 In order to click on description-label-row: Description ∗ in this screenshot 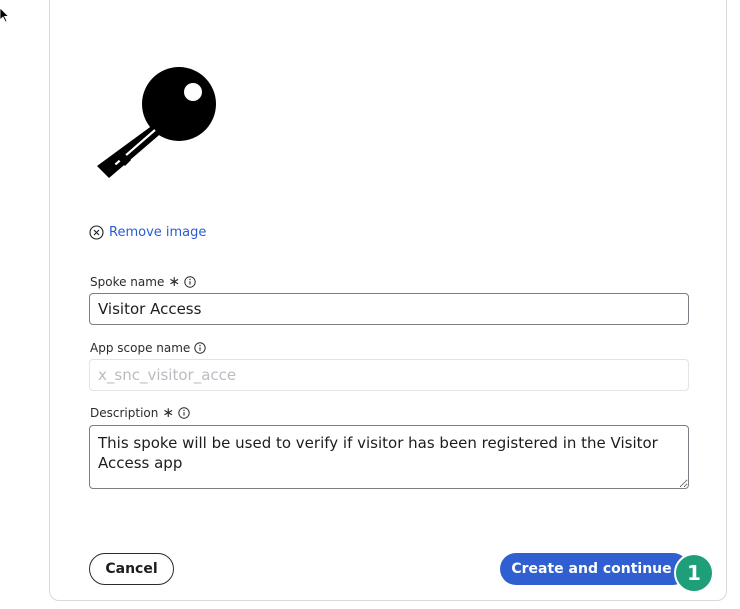, I will do `click(140, 413)`.